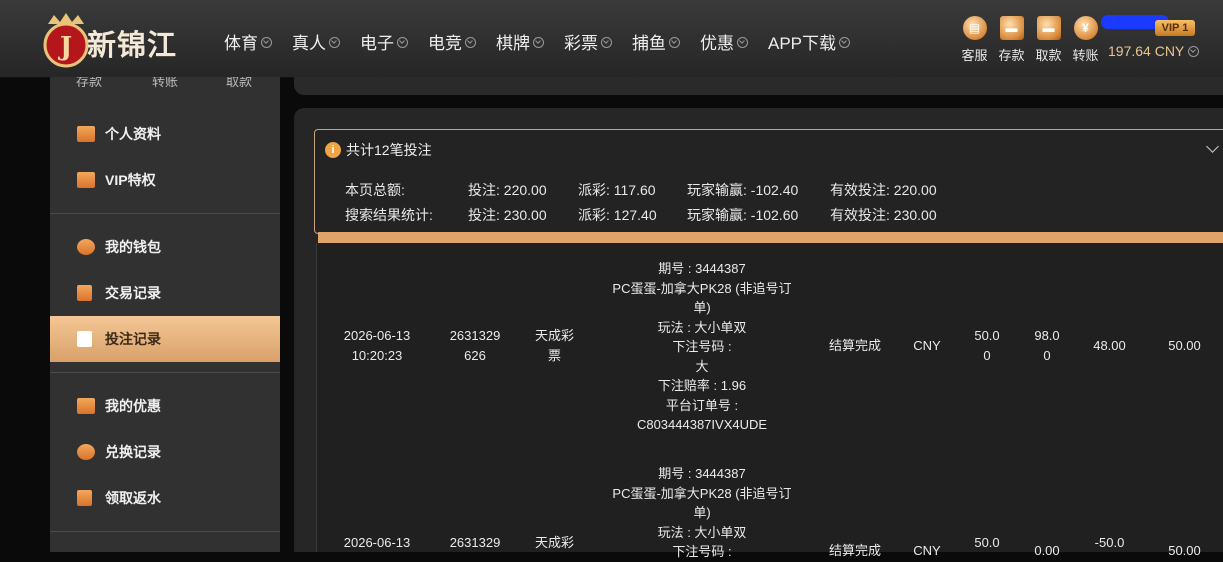  I want to click on detail-line: 下注号码 :, so click(702, 346).